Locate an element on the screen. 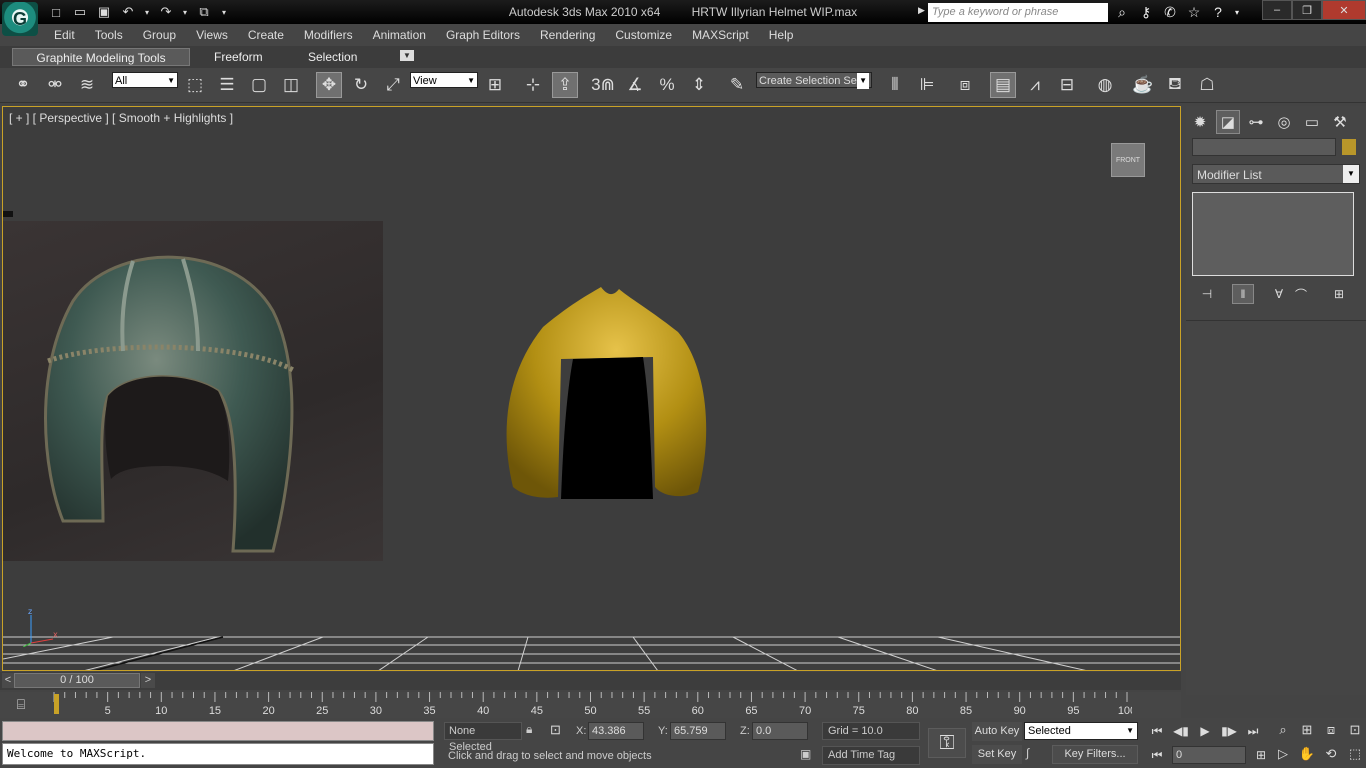  menu-graph-editors: Graph Editors is located at coordinates (483, 35).